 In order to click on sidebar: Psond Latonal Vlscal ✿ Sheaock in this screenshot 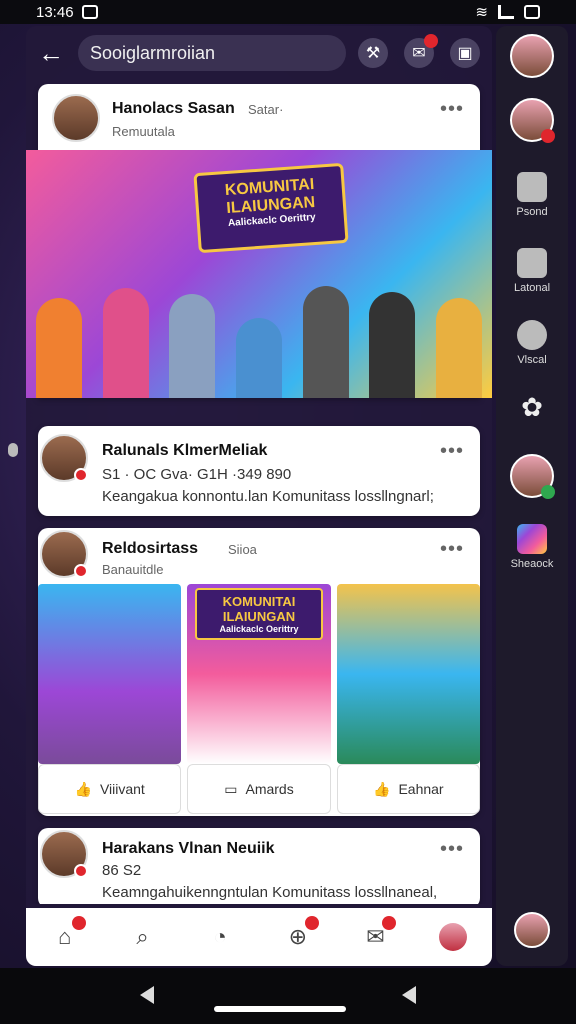, I will do `click(532, 496)`.